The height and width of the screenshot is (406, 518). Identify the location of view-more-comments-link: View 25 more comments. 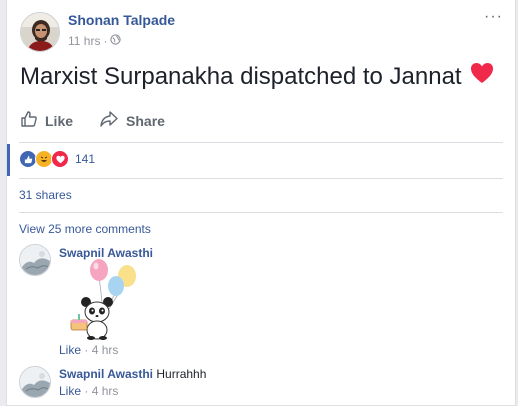
(85, 229).